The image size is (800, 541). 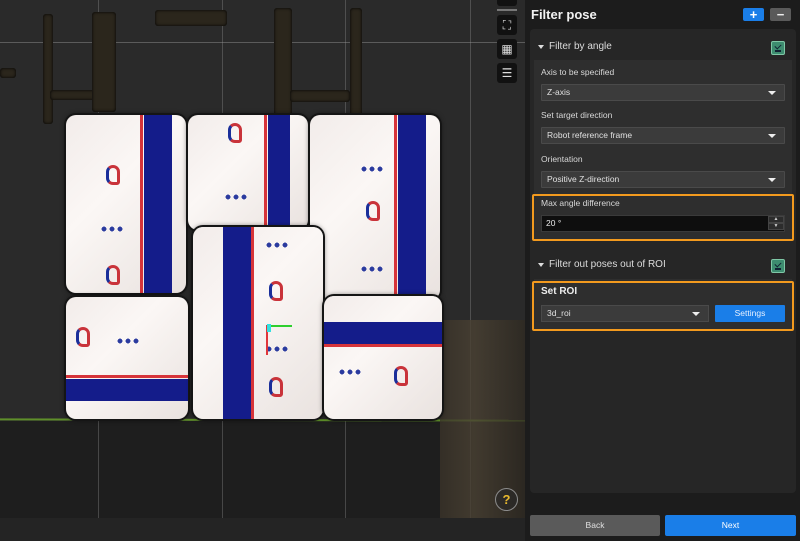 What do you see at coordinates (663, 135) in the screenshot?
I see `direction-select: Robot reference frame` at bounding box center [663, 135].